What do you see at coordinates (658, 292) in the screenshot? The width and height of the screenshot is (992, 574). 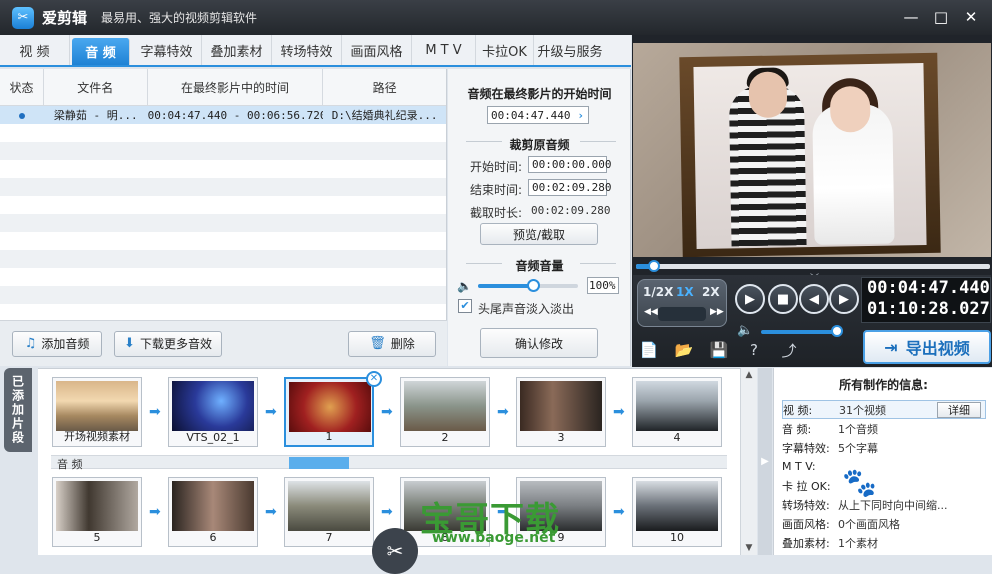 I see `speed-half: 1/2X` at bounding box center [658, 292].